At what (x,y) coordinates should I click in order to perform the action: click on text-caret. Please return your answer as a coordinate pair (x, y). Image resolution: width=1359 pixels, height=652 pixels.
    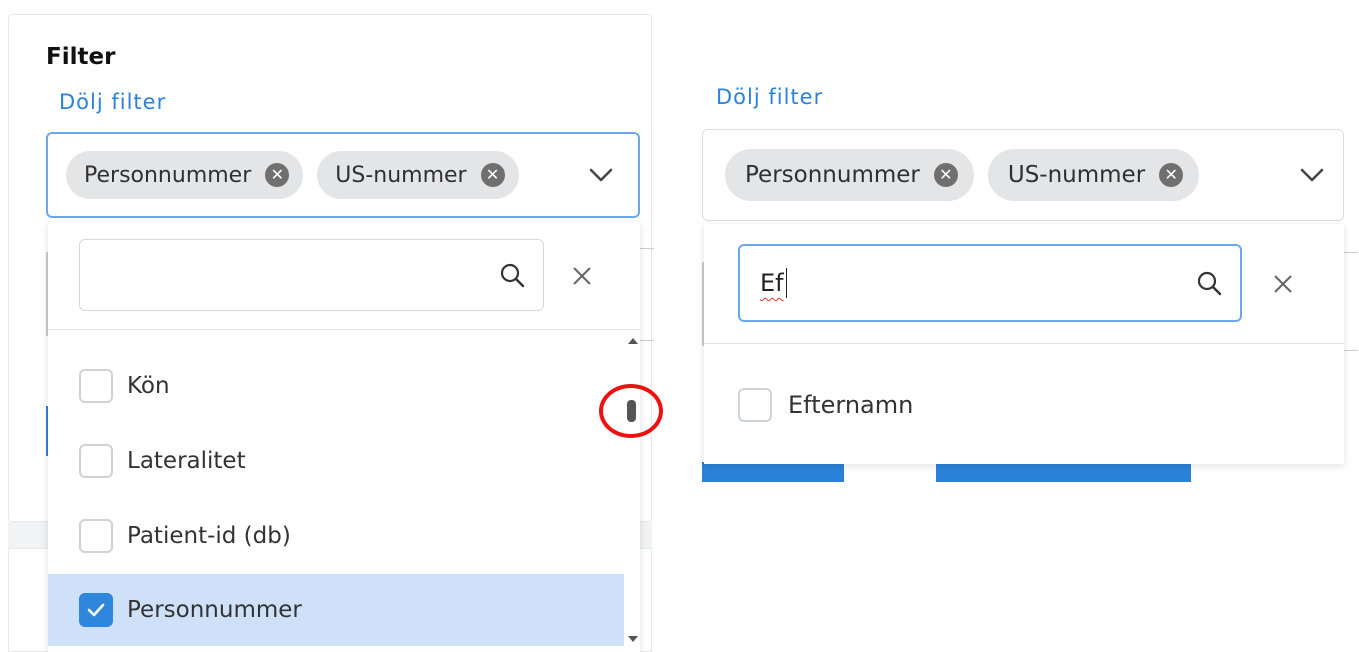
    Looking at the image, I should click on (786, 283).